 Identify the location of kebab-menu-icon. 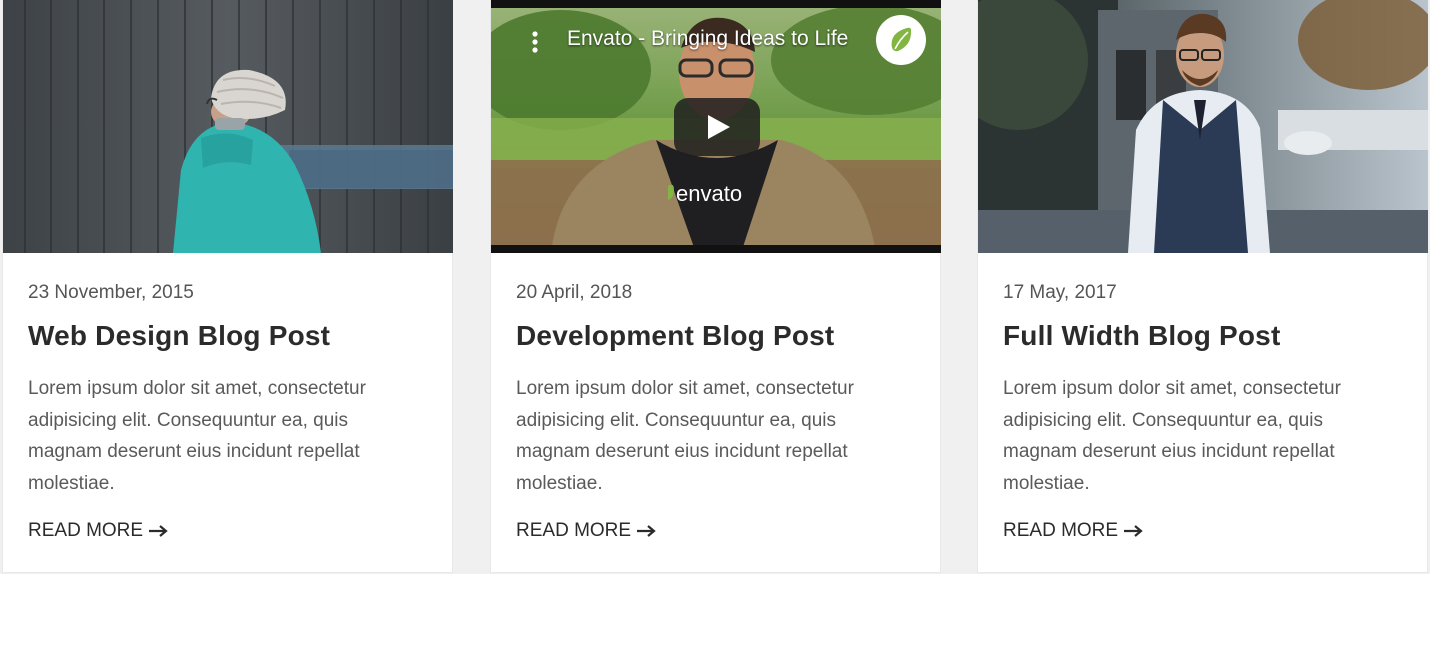
(535, 42).